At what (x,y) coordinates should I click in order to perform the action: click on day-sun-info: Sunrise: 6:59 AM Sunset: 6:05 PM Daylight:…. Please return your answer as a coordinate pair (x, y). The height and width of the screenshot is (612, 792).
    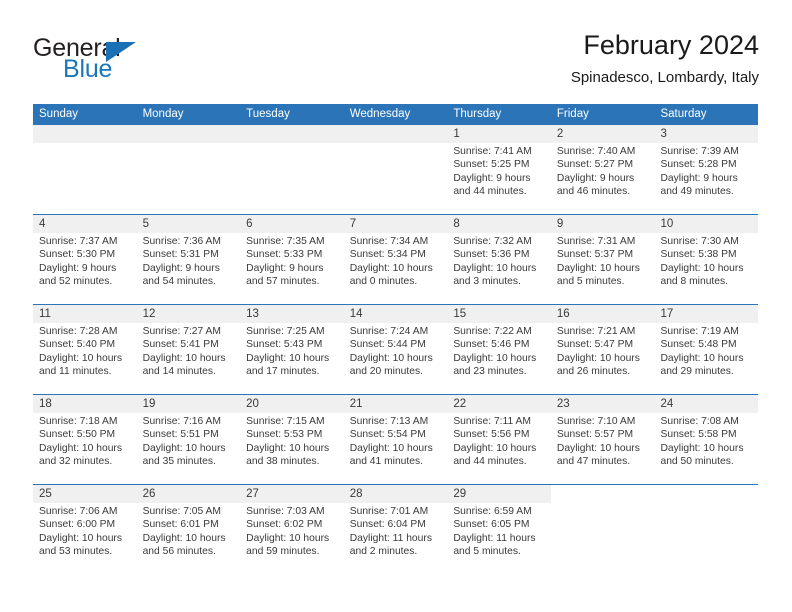
    Looking at the image, I should click on (499, 530).